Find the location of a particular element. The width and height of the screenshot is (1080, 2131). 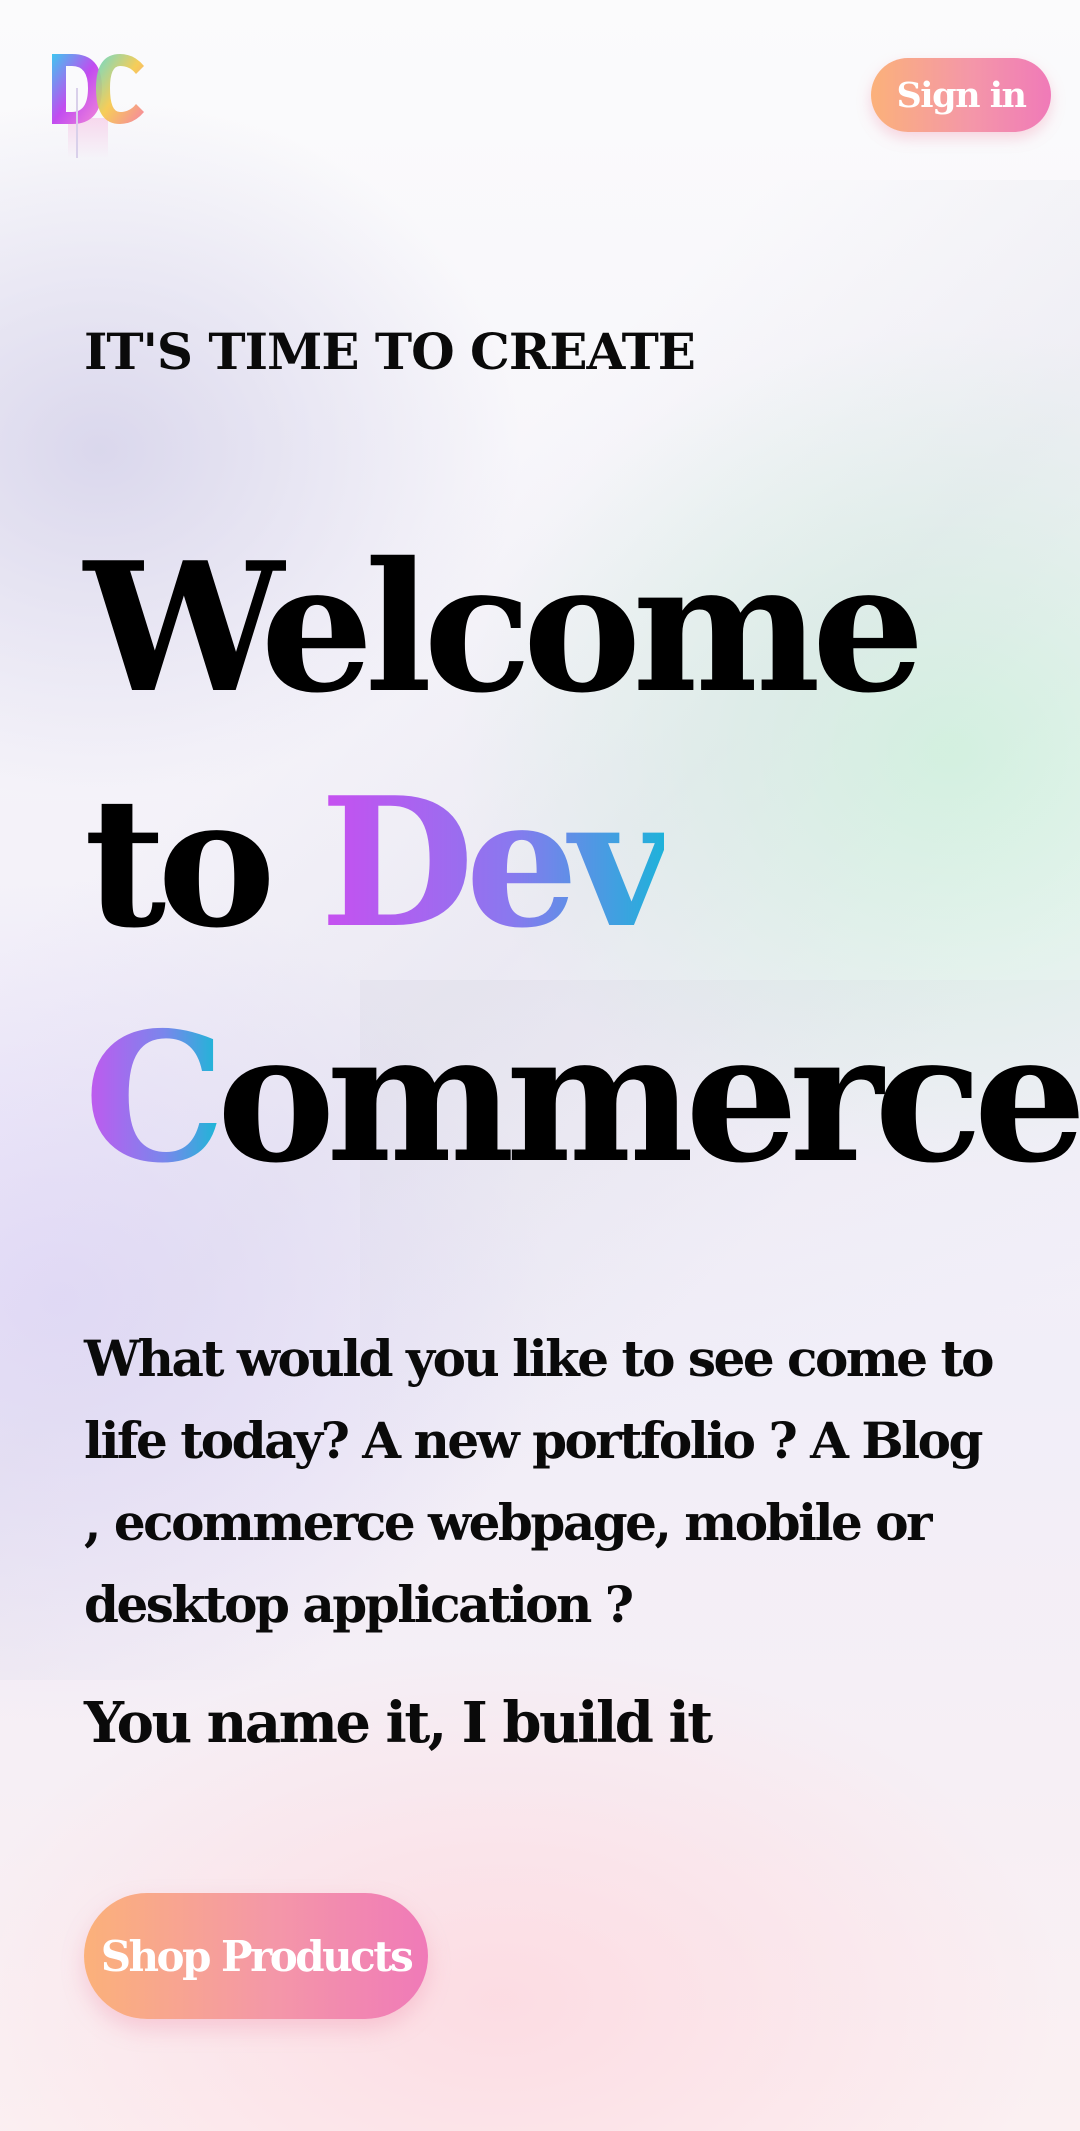

hero-title-line-2: to Dev is located at coordinates (579, 862).